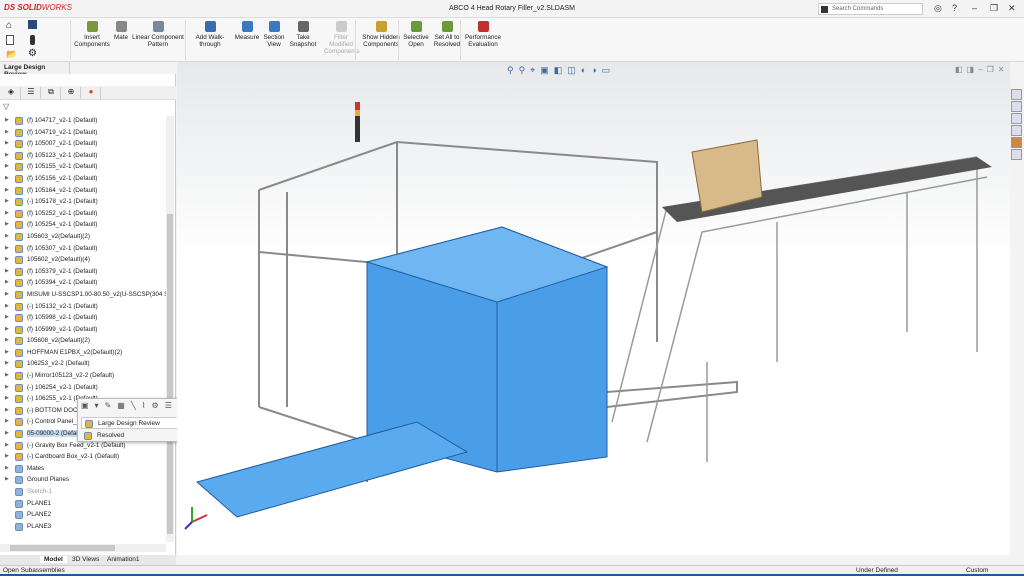 The image size is (1024, 576). What do you see at coordinates (247, 31) in the screenshot?
I see `ribbon-button-4: Measure` at bounding box center [247, 31].